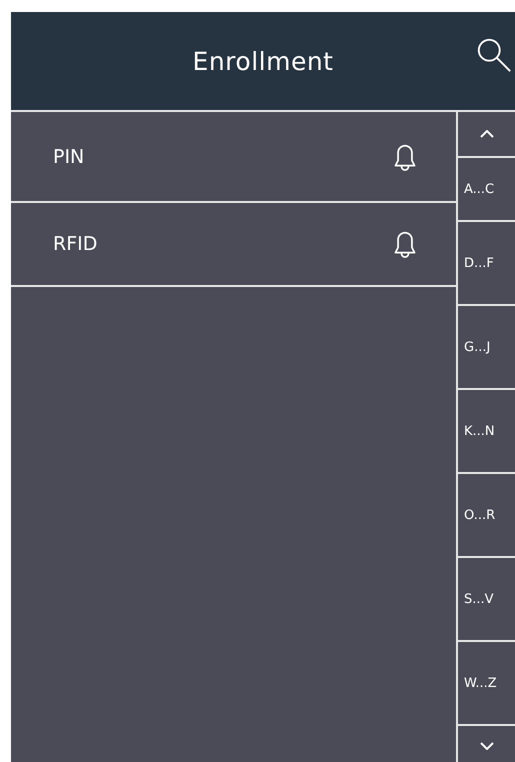 This screenshot has height=762, width=515. I want to click on chevron-down-icon, so click(487, 746).